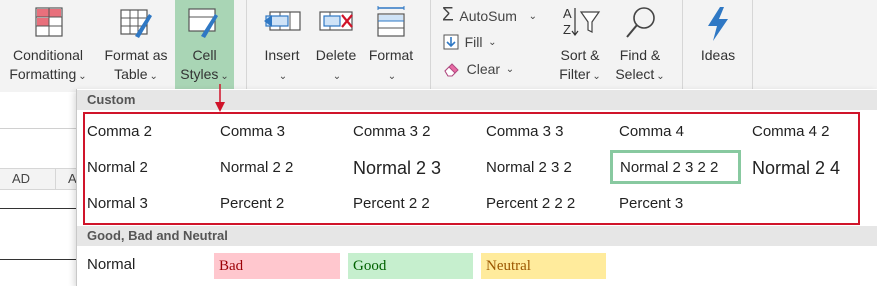 The image size is (877, 286). Describe the element at coordinates (448, 15) in the screenshot. I see `sigma-icon: Σ` at that location.